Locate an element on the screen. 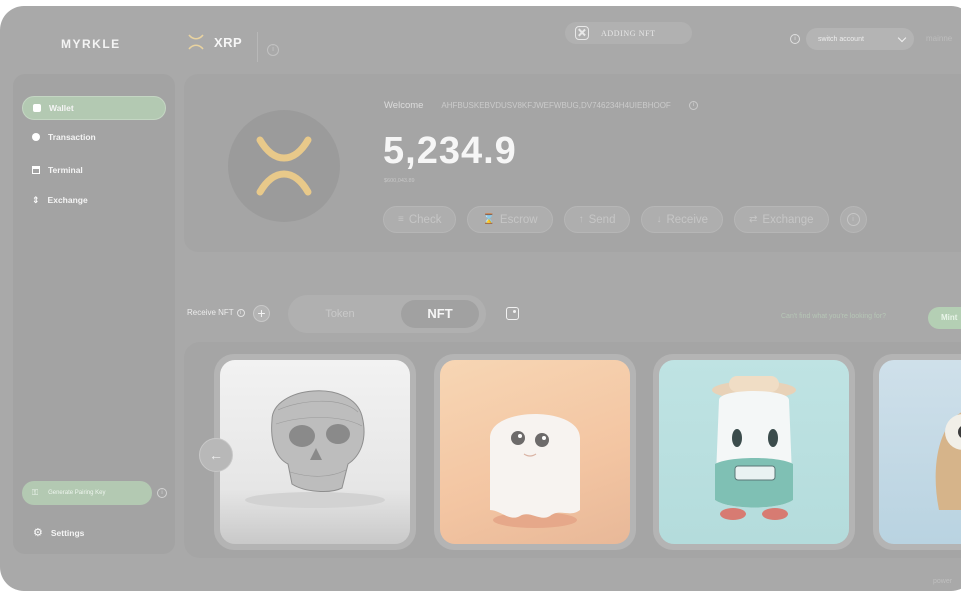  plus-icon: + is located at coordinates (261, 313).